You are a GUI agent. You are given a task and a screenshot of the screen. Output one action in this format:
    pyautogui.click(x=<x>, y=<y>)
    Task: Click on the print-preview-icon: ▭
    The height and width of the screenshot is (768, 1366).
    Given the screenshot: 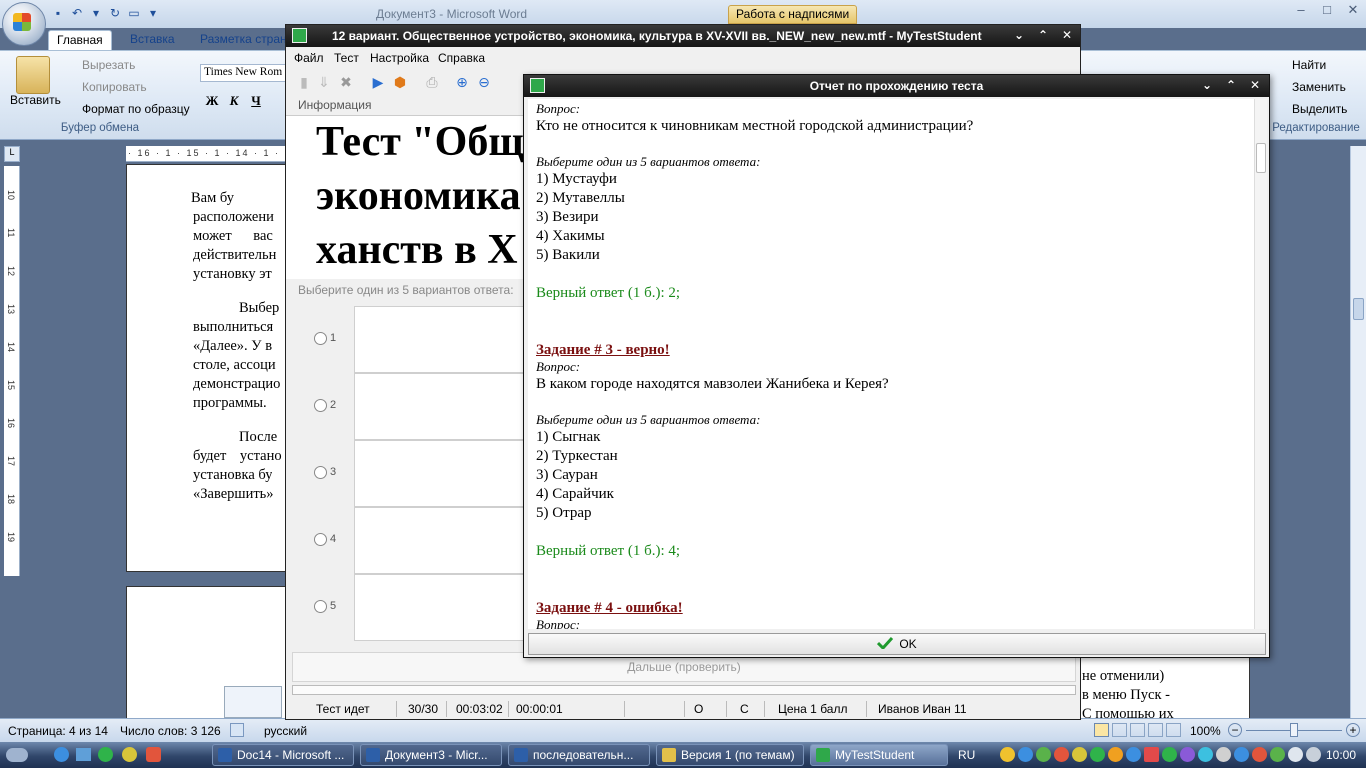 What is the action you would take?
    pyautogui.click(x=134, y=13)
    